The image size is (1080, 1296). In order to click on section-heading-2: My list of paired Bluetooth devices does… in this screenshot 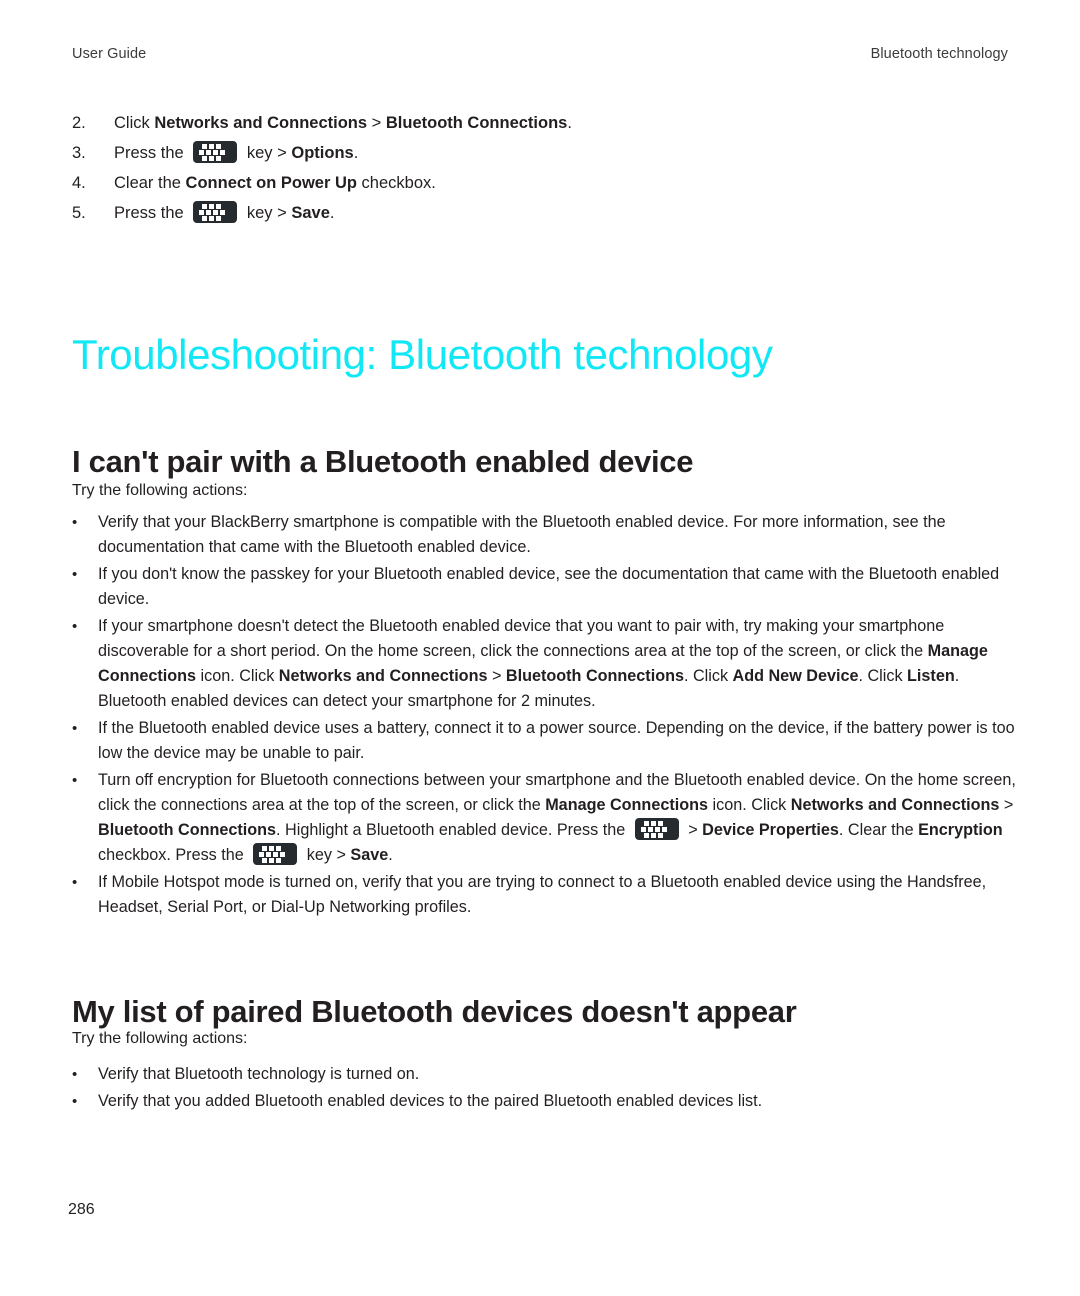, I will do `click(434, 1011)`.